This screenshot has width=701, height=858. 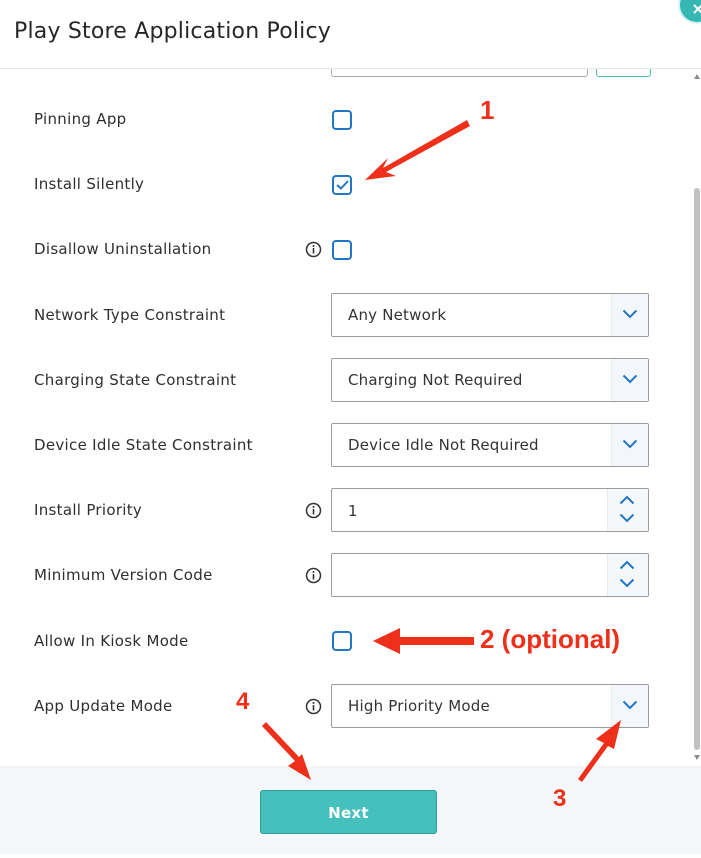 I want to click on minimum-version-code-spinner, so click(x=627, y=575).